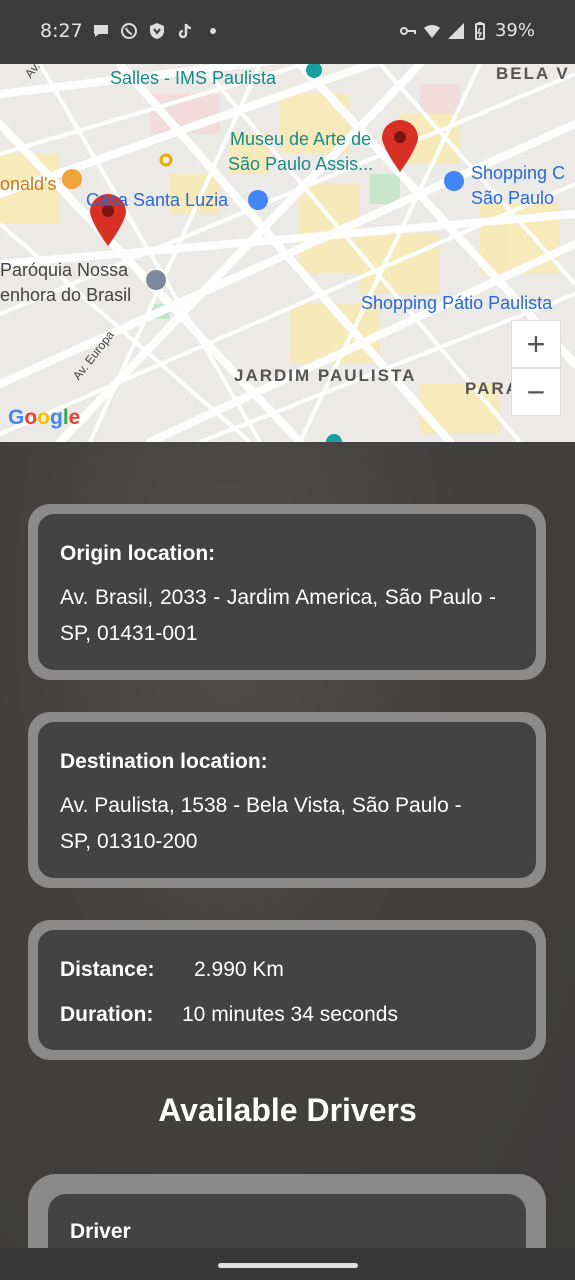 This screenshot has width=575, height=1280. Describe the element at coordinates (513, 198) in the screenshot. I see `map-label-shopping-c-2: São Paulo` at that location.